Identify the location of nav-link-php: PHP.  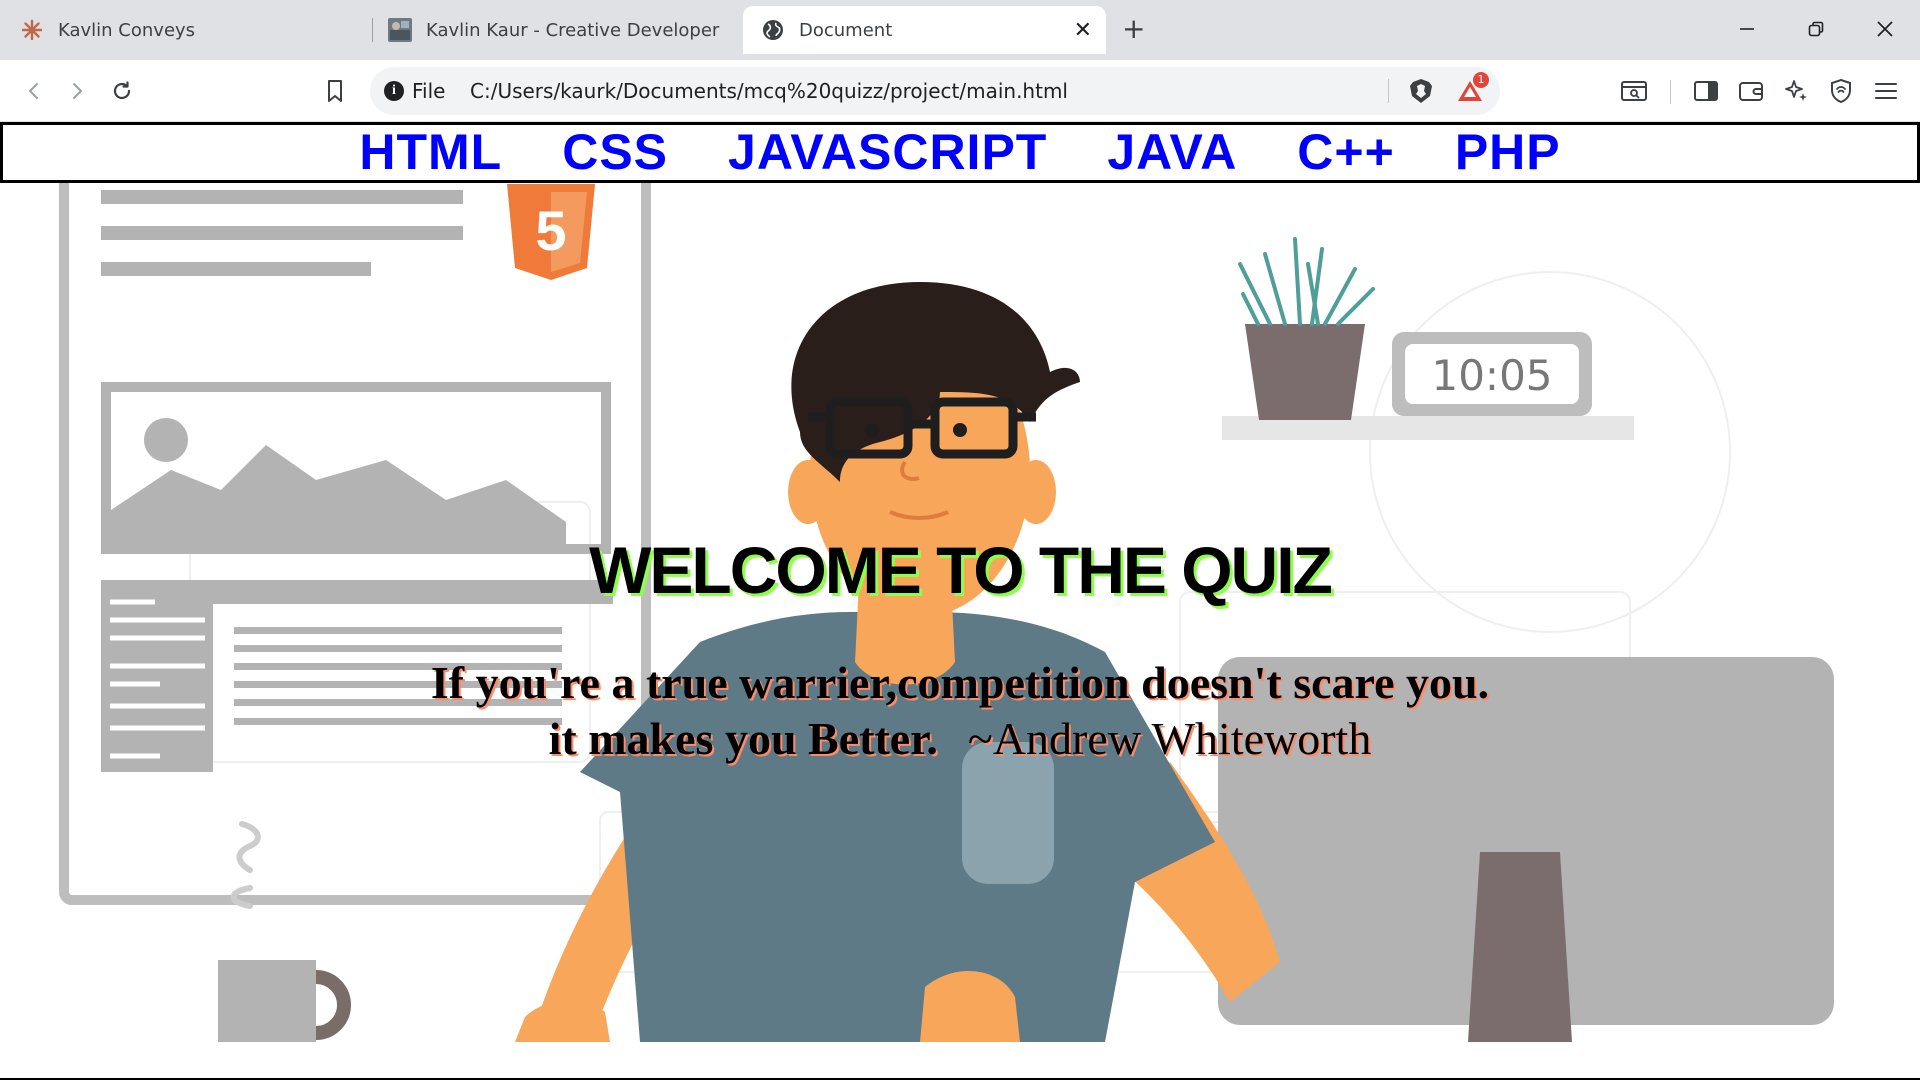
(1508, 152).